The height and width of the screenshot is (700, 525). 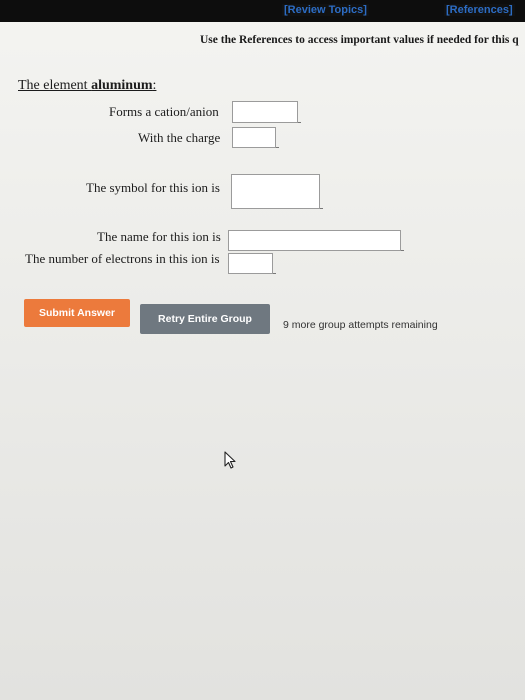 I want to click on charge-label: With the charge, so click(x=179, y=137).